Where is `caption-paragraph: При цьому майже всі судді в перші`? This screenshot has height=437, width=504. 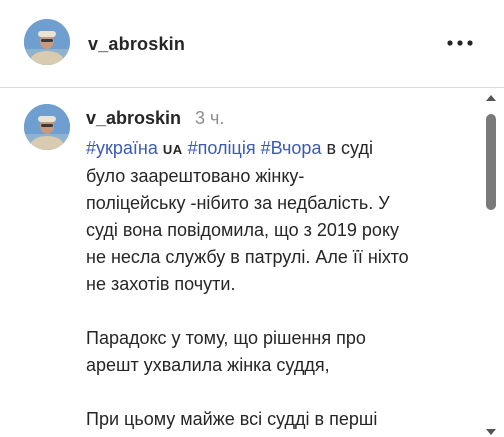
caption-paragraph: При цьому майже всі судді в перші is located at coordinates (276, 419).